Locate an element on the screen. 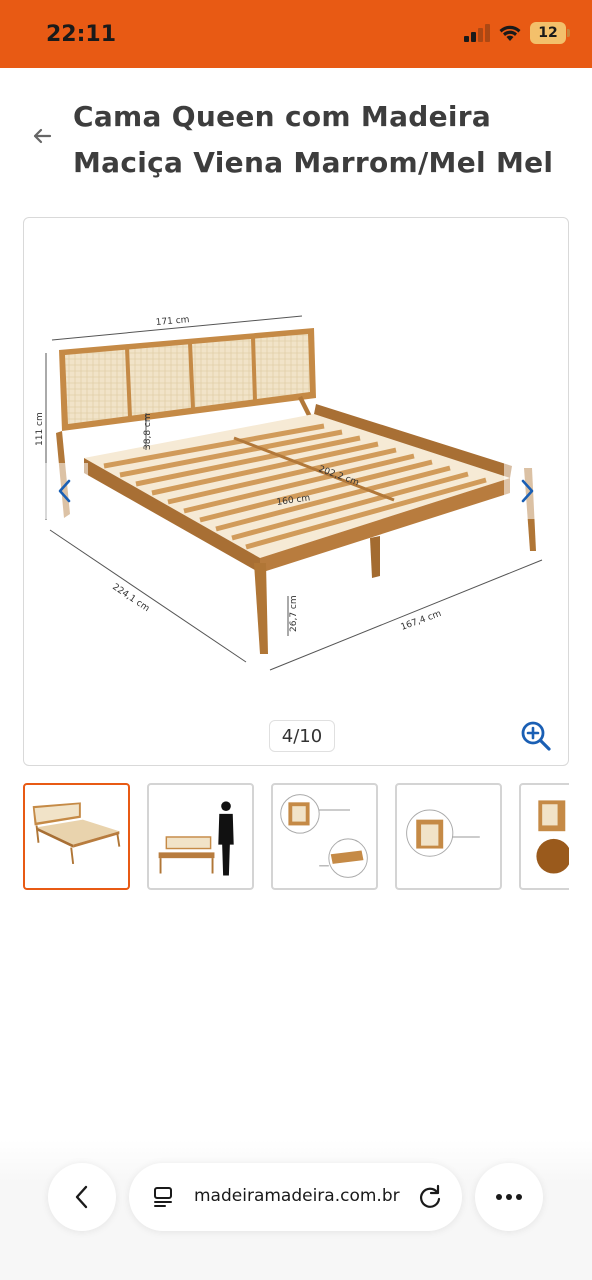 The height and width of the screenshot is (1280, 592). url-text: madeiramadeira.com.br is located at coordinates (297, 1196).